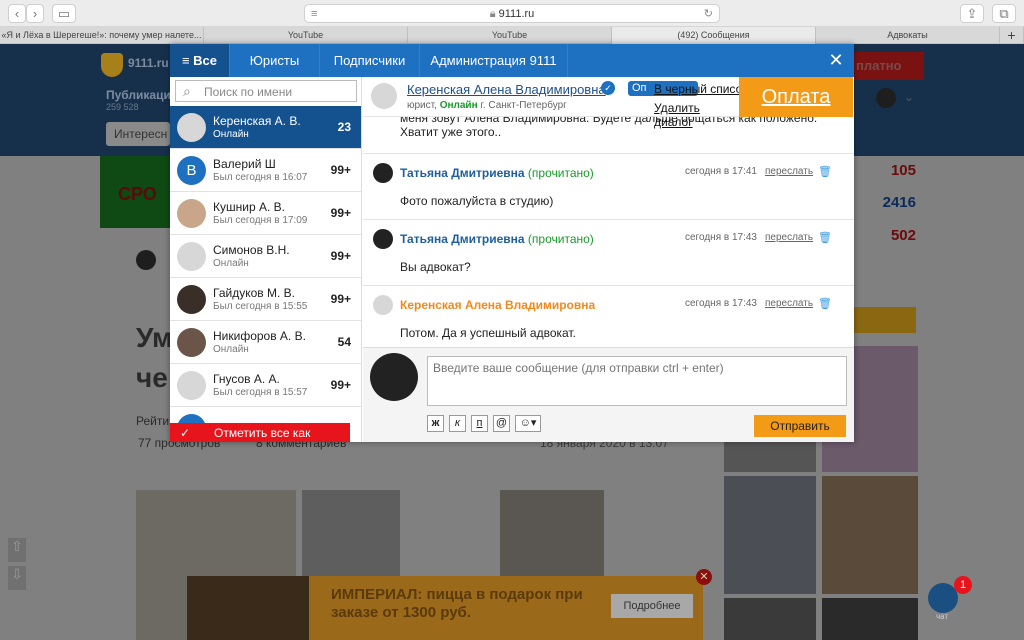 The width and height of the screenshot is (1024, 640). I want to click on tab-administration: Администрация 9111, so click(494, 60).